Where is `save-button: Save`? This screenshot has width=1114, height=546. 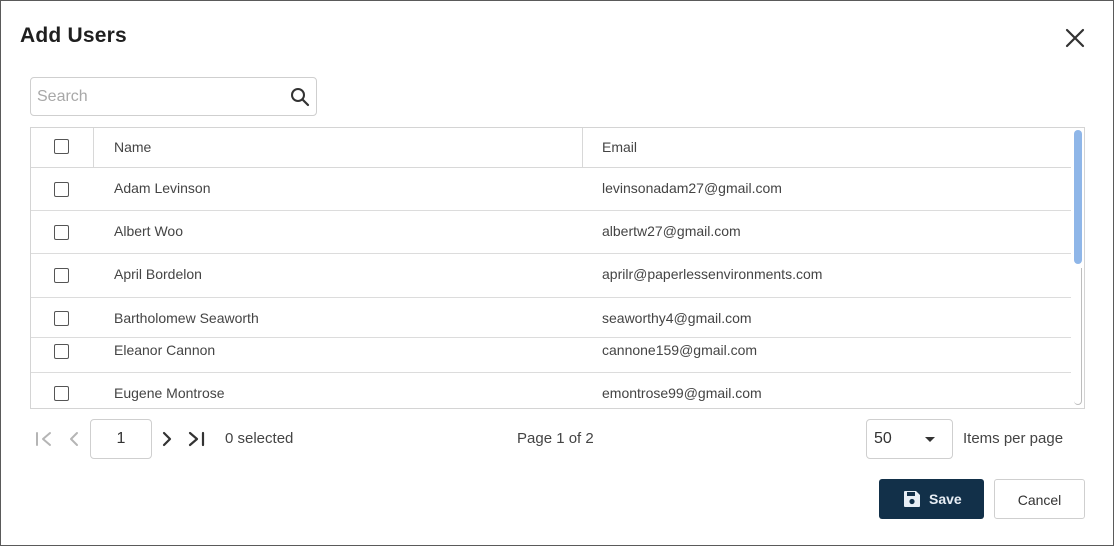
save-button: Save is located at coordinates (931, 499).